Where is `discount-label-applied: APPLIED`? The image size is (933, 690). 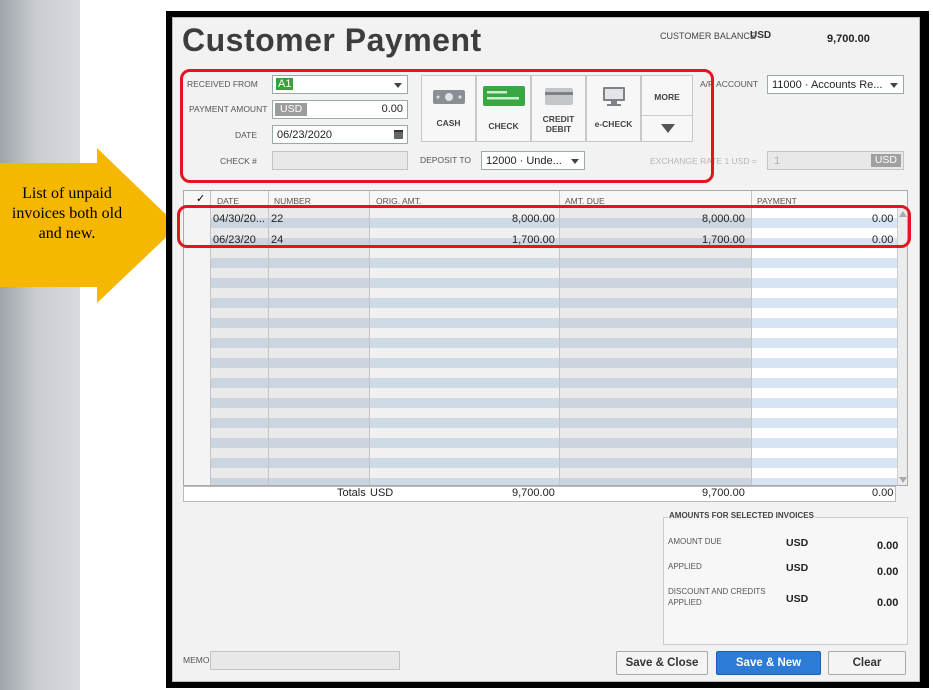 discount-label-applied: APPLIED is located at coordinates (685, 602).